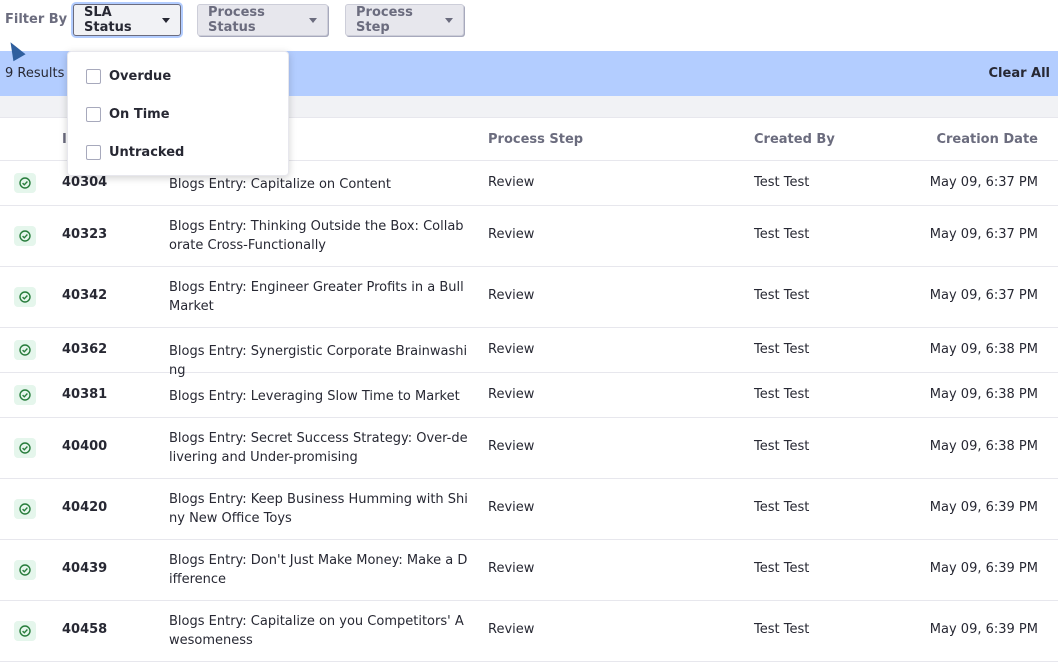 The image size is (1058, 662). I want to click on process-step-label: Process Step, so click(384, 20).